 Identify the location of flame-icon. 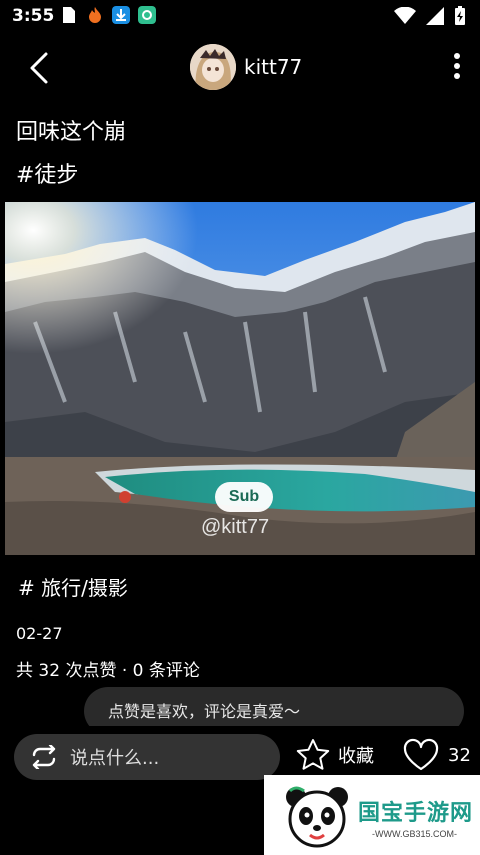
(95, 15).